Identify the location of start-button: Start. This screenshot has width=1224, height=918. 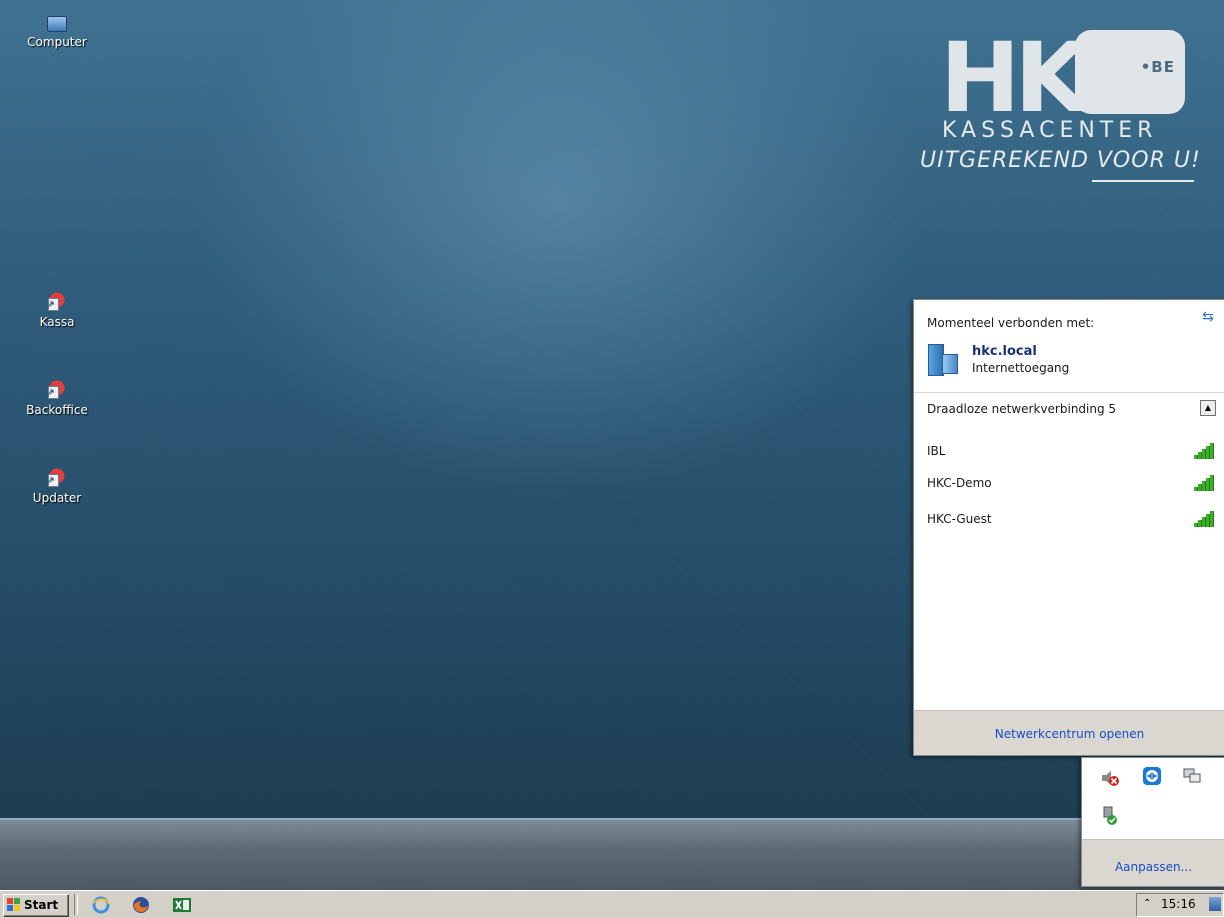
(36, 905).